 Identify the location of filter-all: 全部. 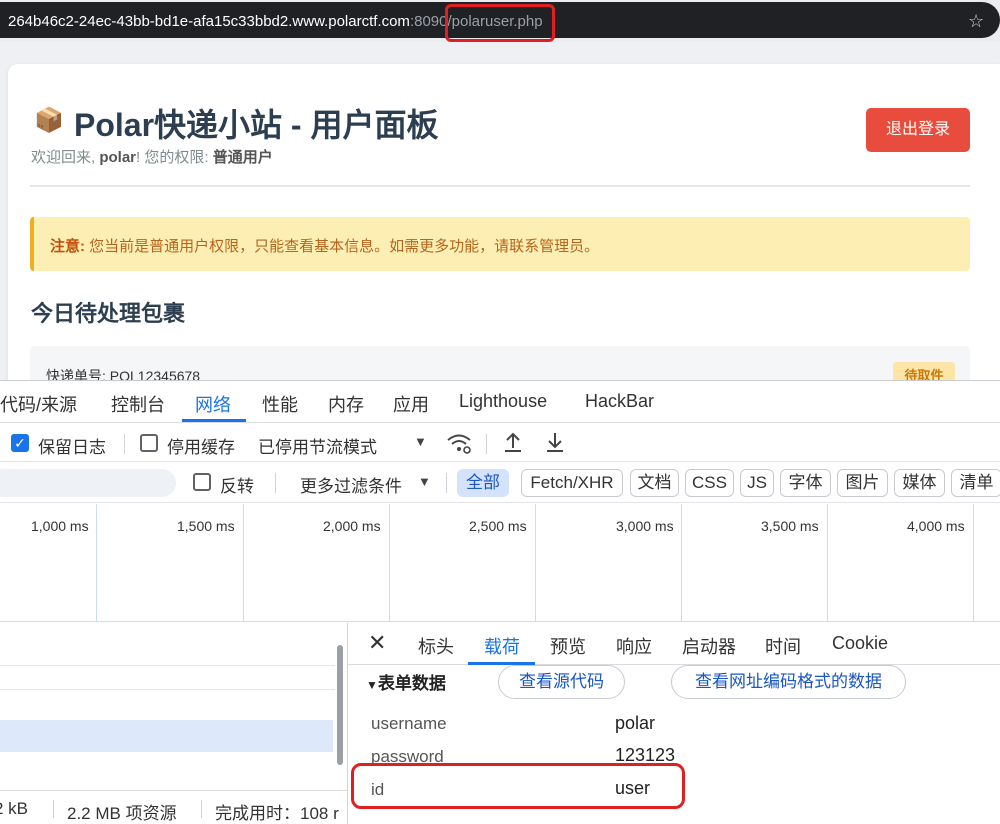
(483, 483).